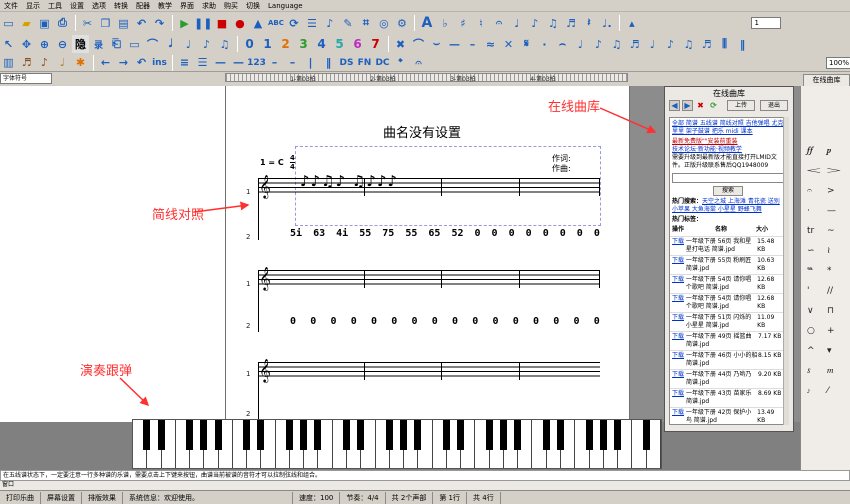 This screenshot has width=850, height=504. What do you see at coordinates (831, 191) in the screenshot?
I see `accent-icon: >` at bounding box center [831, 191].